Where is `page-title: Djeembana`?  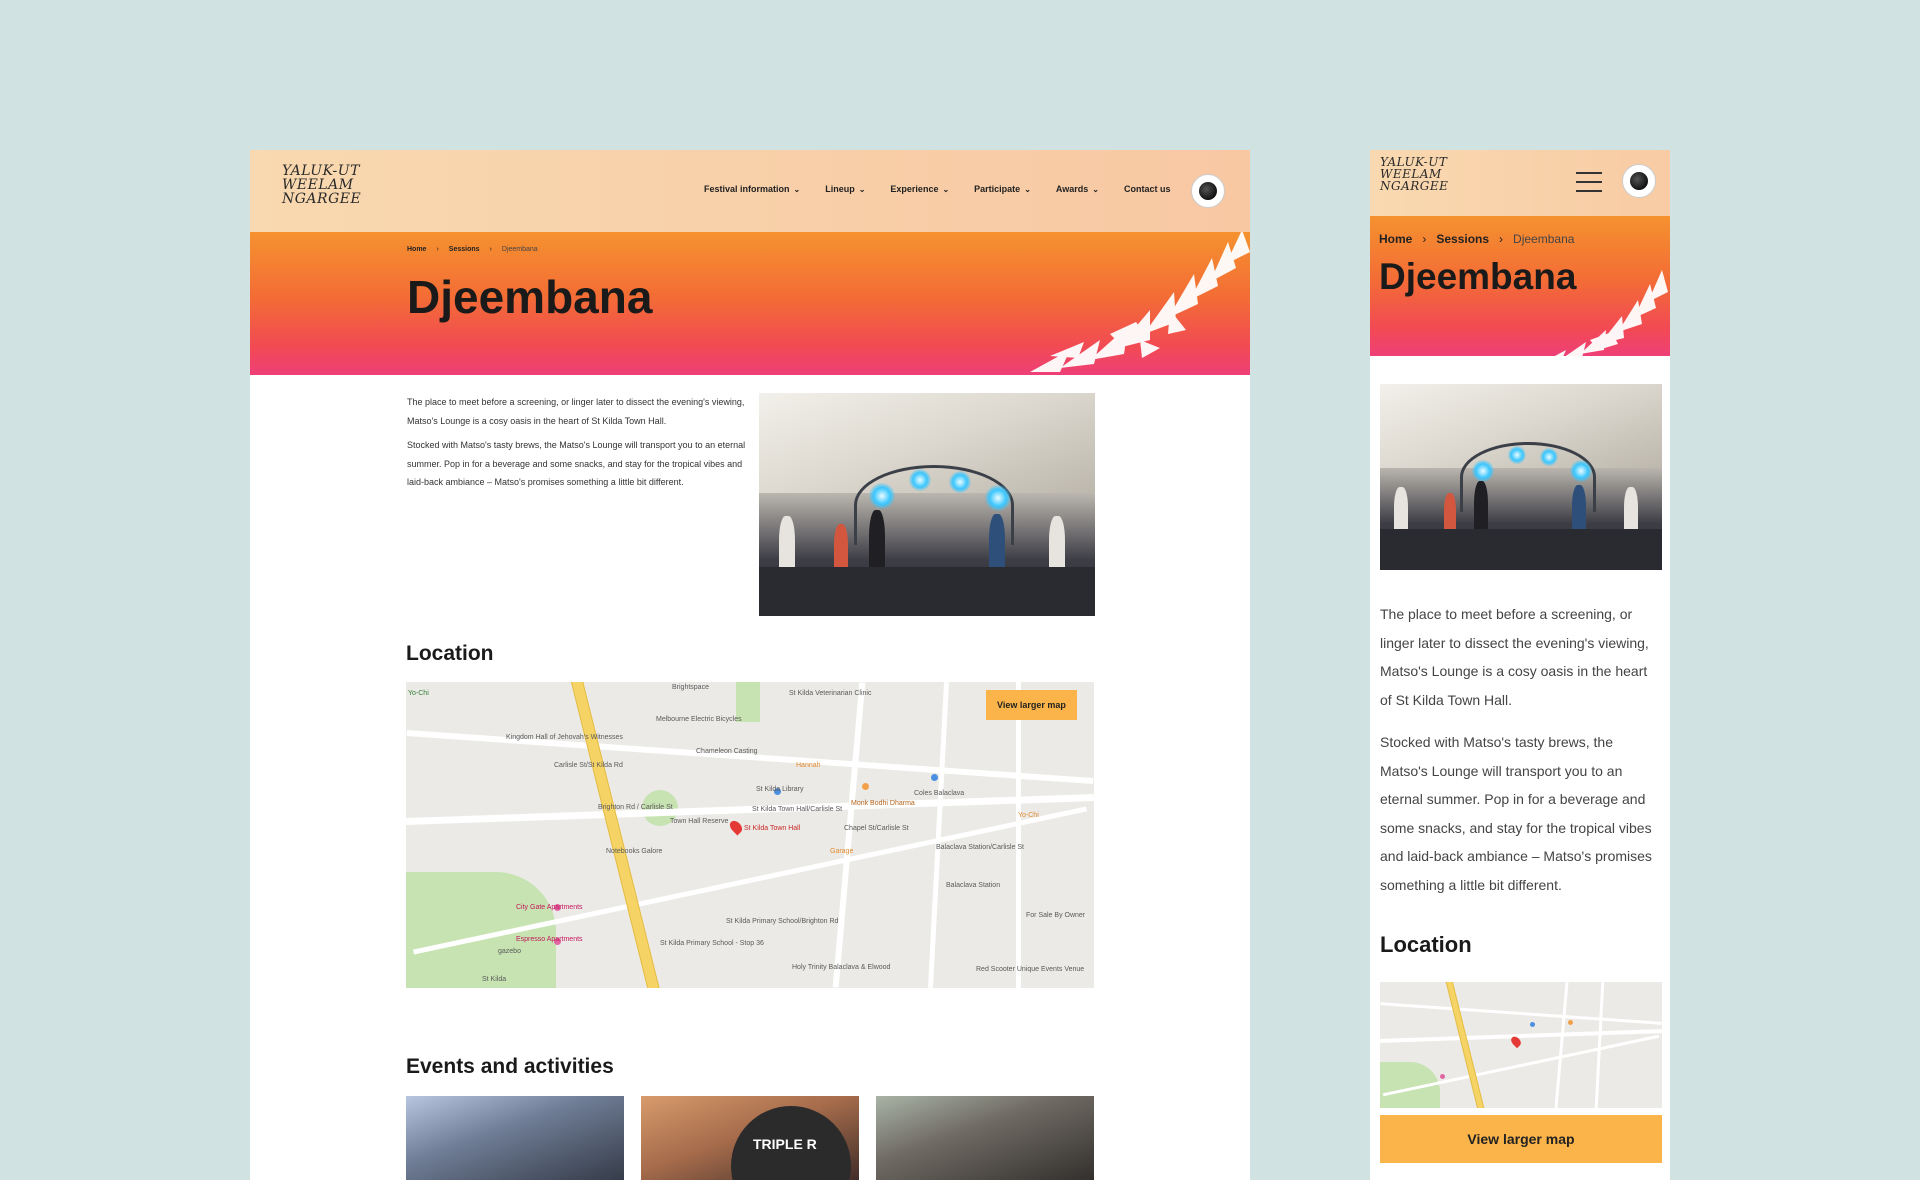
page-title: Djeembana is located at coordinates (530, 297).